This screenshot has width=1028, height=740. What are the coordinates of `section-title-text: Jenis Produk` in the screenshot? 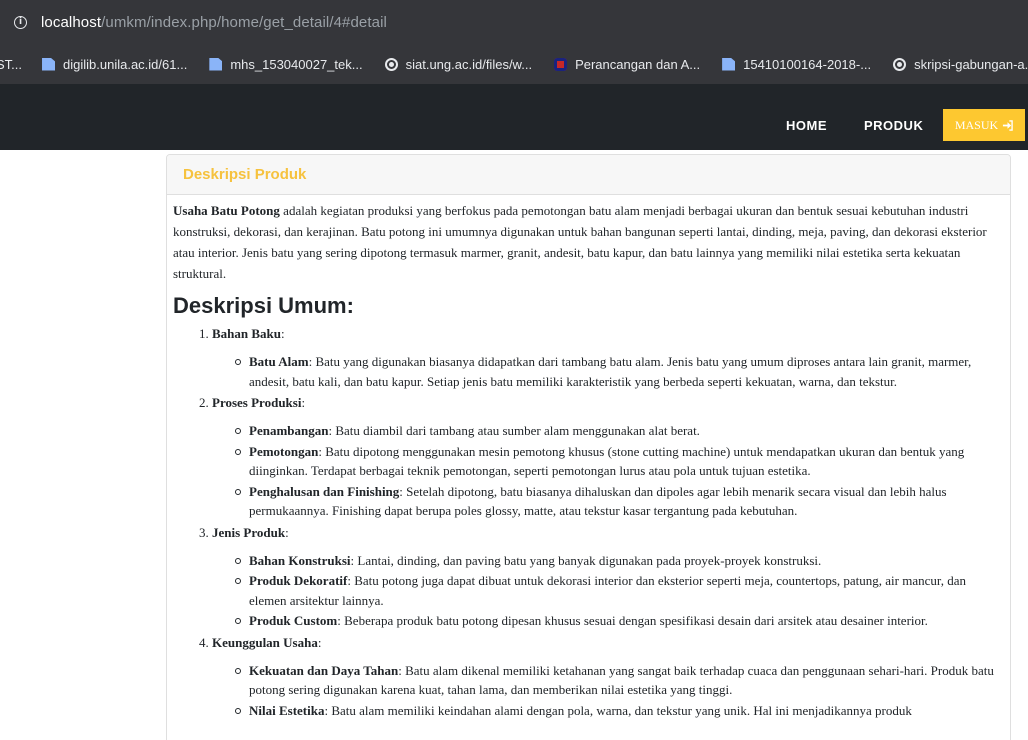 It's located at (249, 532).